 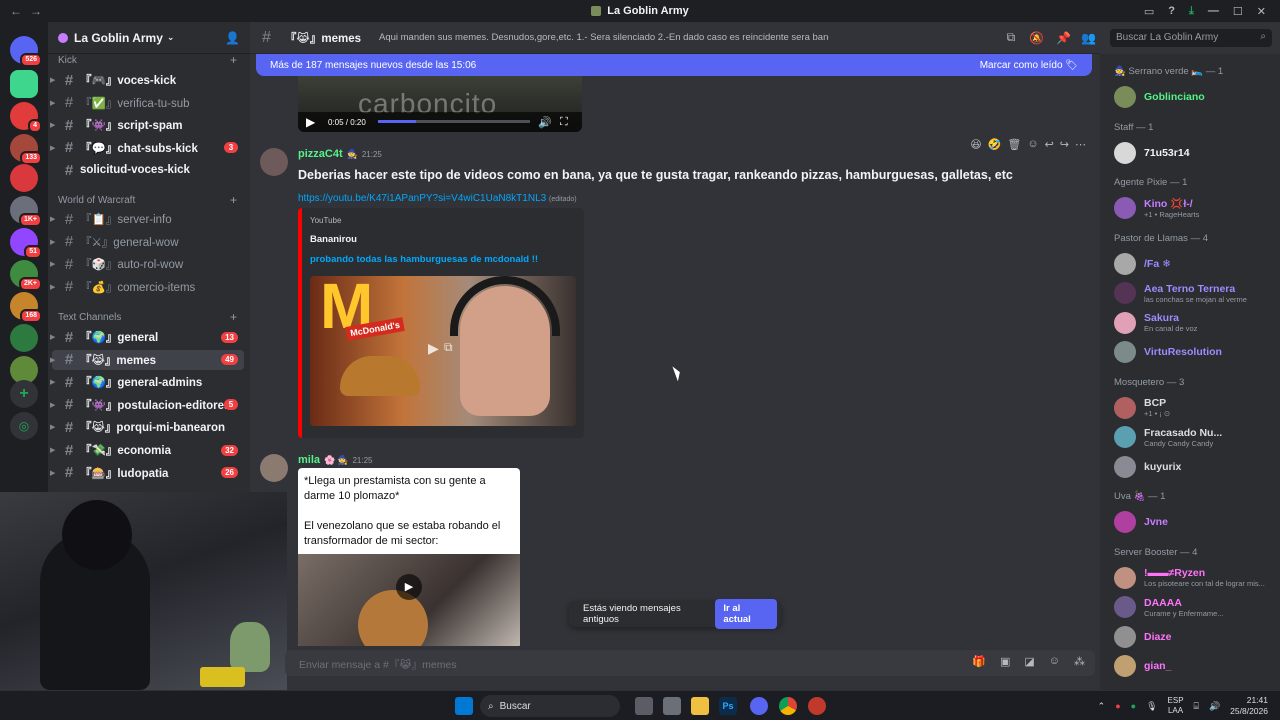 What do you see at coordinates (147, 382) in the screenshot?
I see `channel-item: ▶ # 『🌍』general-admins` at bounding box center [147, 382].